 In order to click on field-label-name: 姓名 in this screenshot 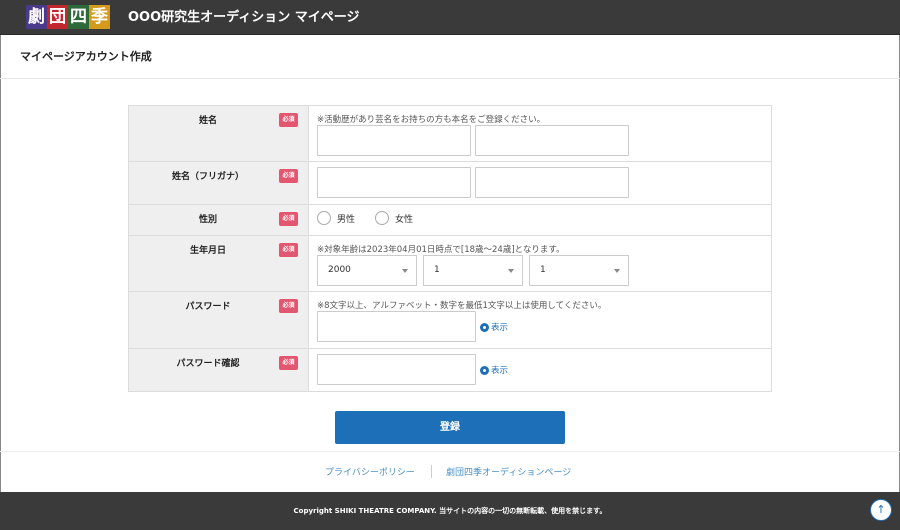, I will do `click(207, 121)`.